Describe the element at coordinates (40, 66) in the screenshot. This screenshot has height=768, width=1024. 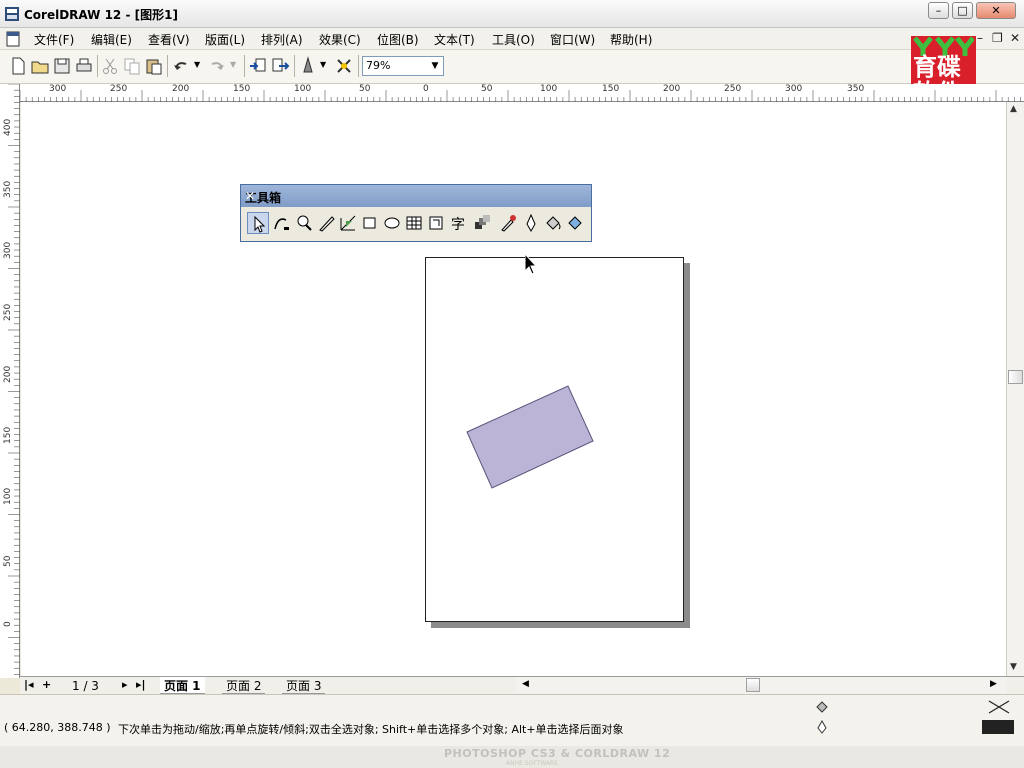
I see `open-icon` at that location.